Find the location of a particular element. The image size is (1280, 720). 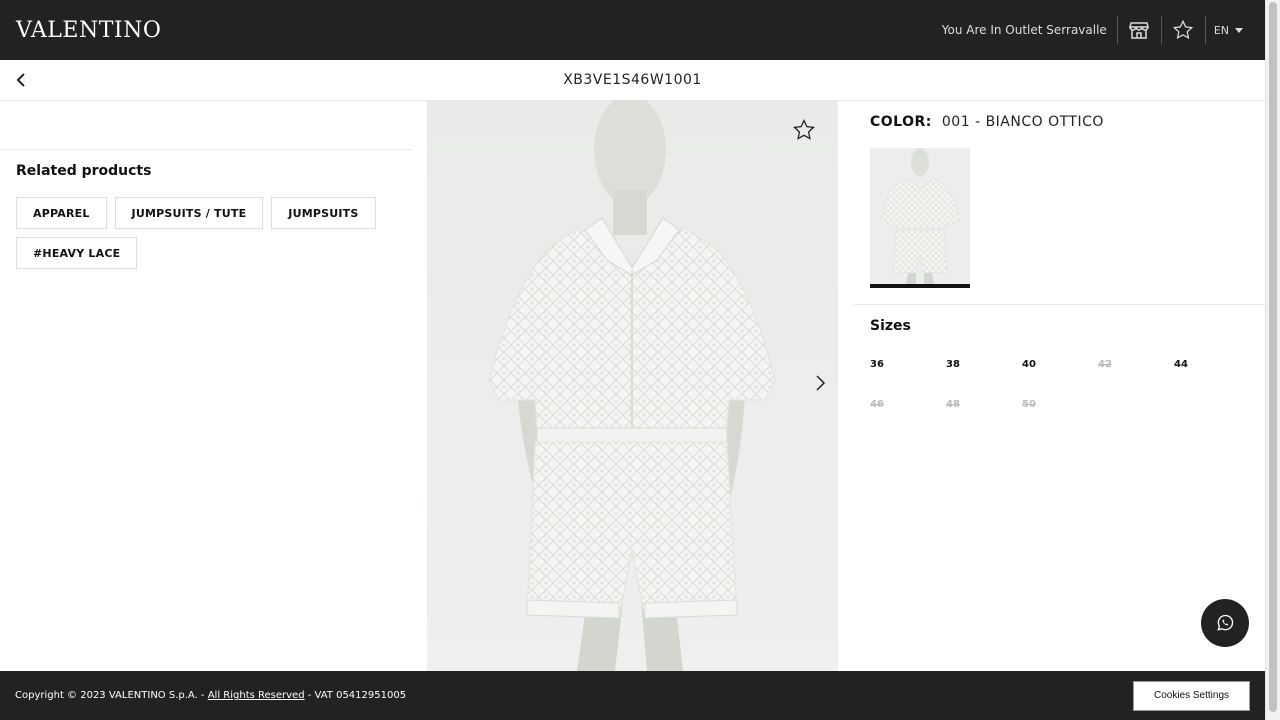

page-scrollbar is located at coordinates (1272, 360).